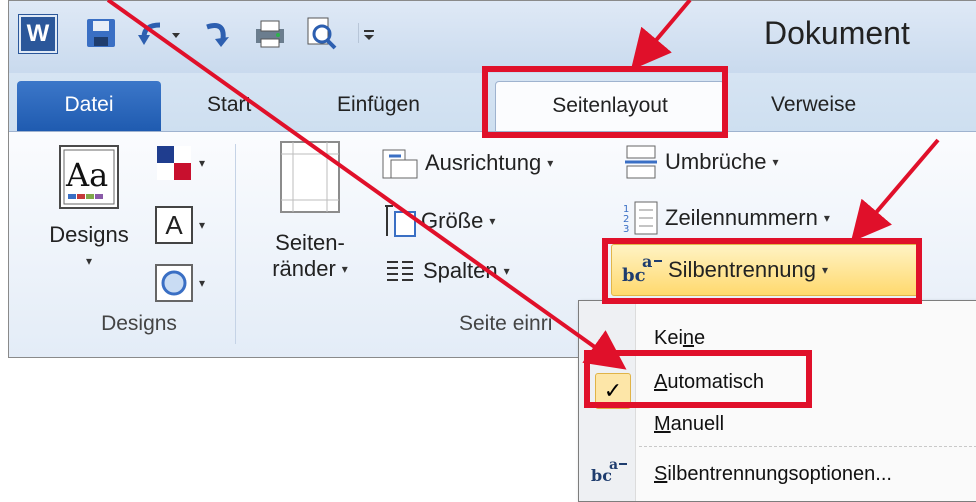 The image size is (976, 502). I want to click on menu-item-none: Keine, so click(679, 338).